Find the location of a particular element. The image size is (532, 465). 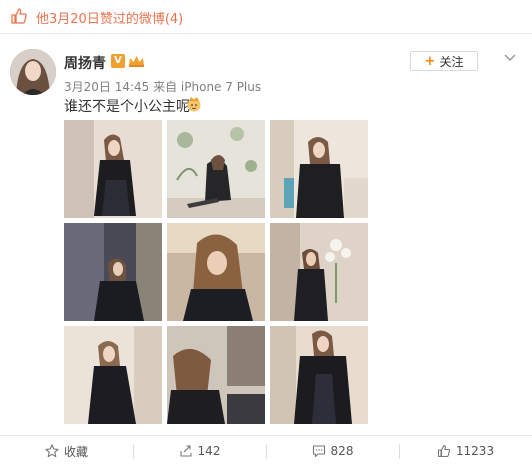

post-meta: 3月20日 14:45 来自 iPhone 7 Plus is located at coordinates (163, 87).